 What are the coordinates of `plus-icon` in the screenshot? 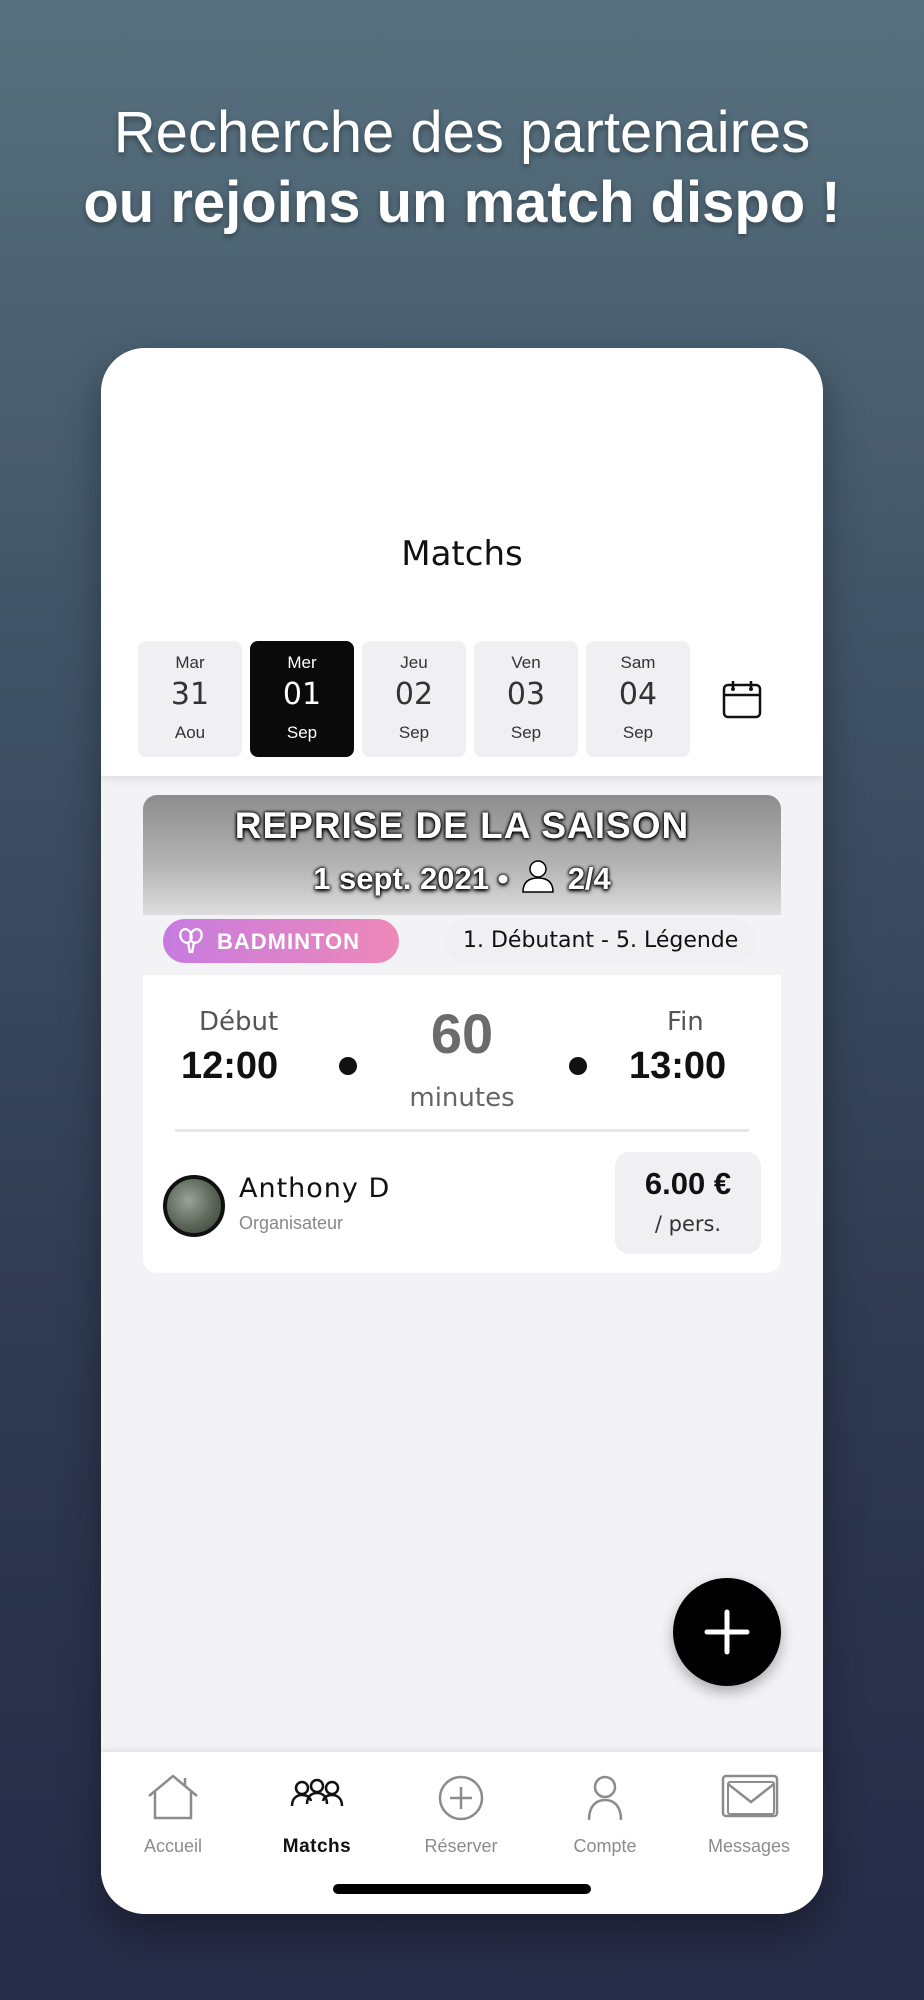 It's located at (727, 1632).